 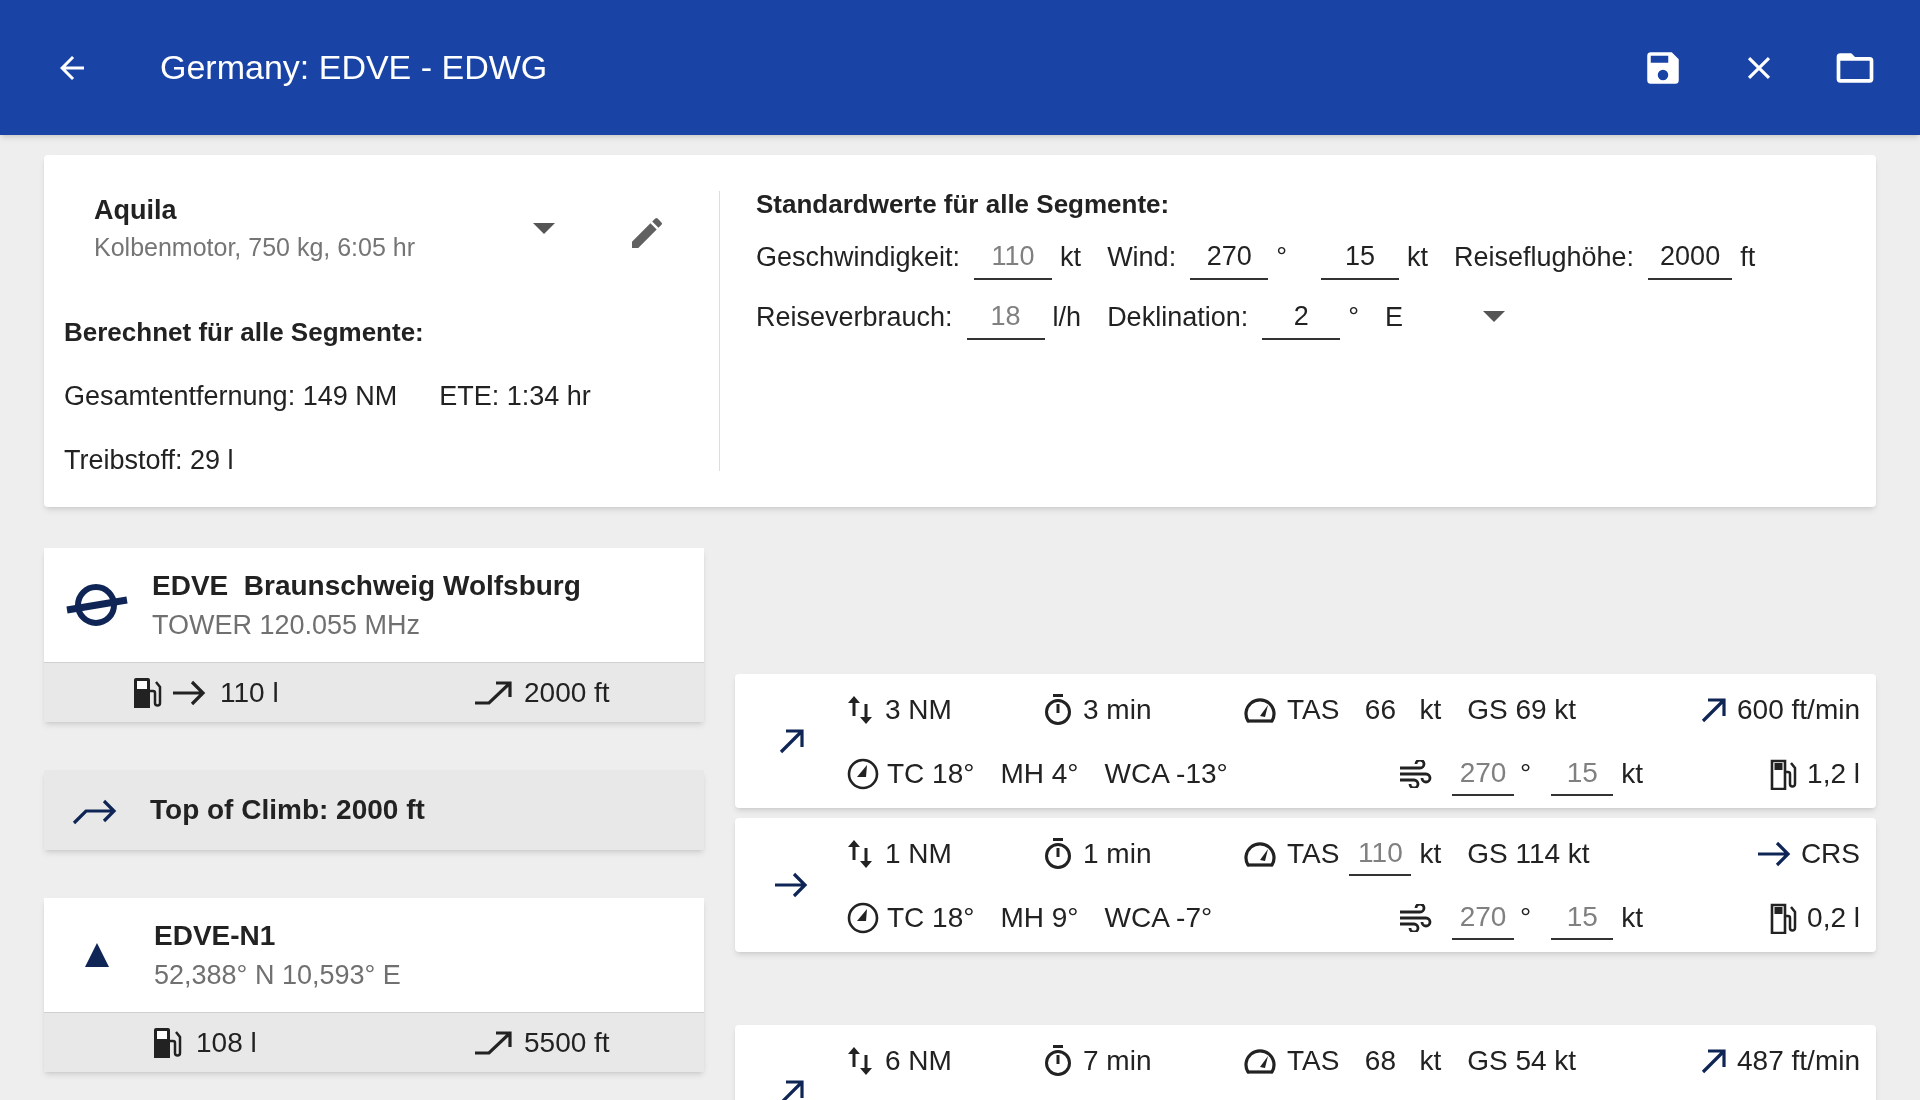 I want to click on summary-text: Treibstoff: 29 l, so click(x=149, y=460).